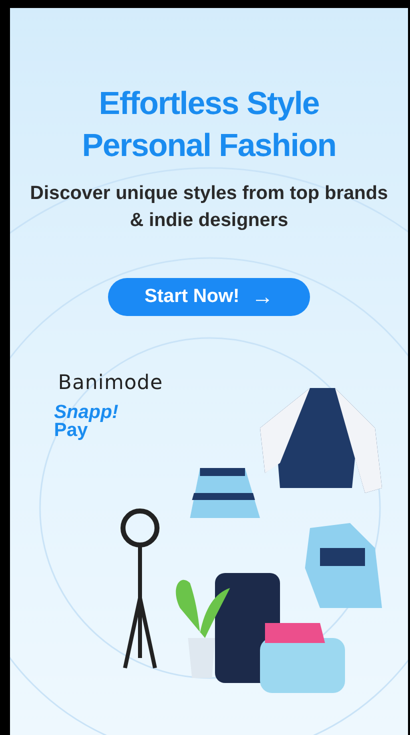 The height and width of the screenshot is (735, 410). What do you see at coordinates (209, 297) in the screenshot?
I see `start-now-button: Start Now! →` at bounding box center [209, 297].